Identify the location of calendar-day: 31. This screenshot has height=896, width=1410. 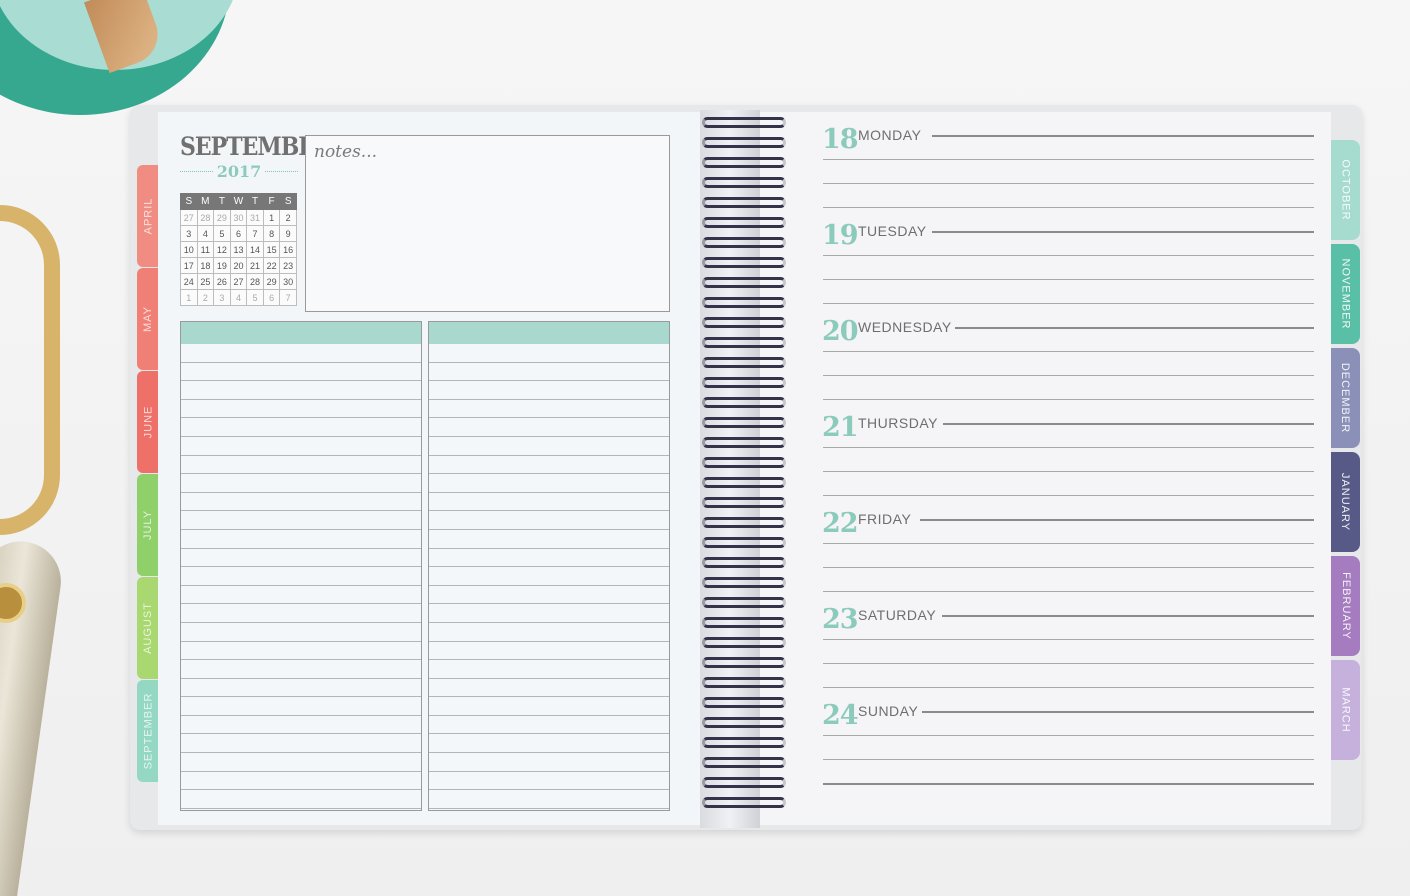
(255, 217).